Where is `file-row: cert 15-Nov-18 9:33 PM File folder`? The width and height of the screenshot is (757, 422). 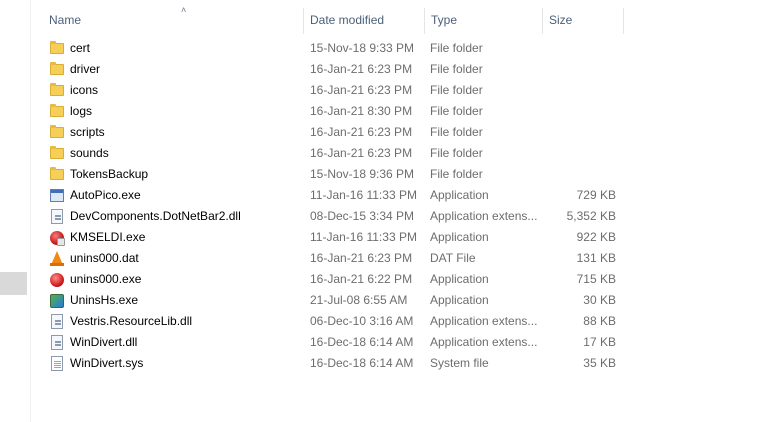
file-row: cert 15-Nov-18 9:33 PM File folder is located at coordinates (333, 48).